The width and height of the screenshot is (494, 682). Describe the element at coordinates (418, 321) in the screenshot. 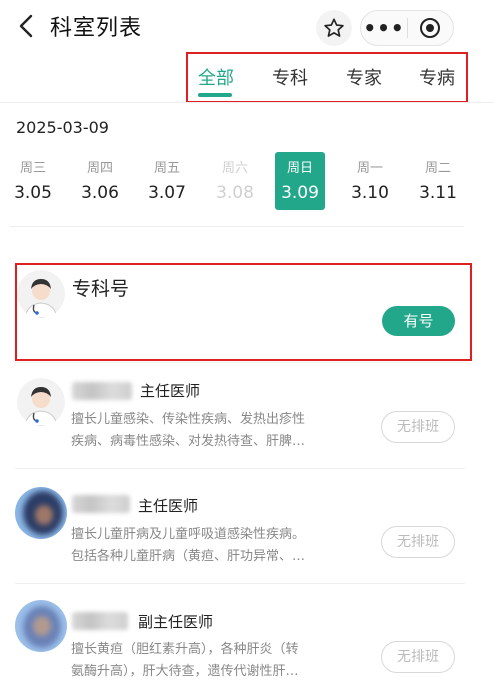

I see `available-button: 有号` at that location.